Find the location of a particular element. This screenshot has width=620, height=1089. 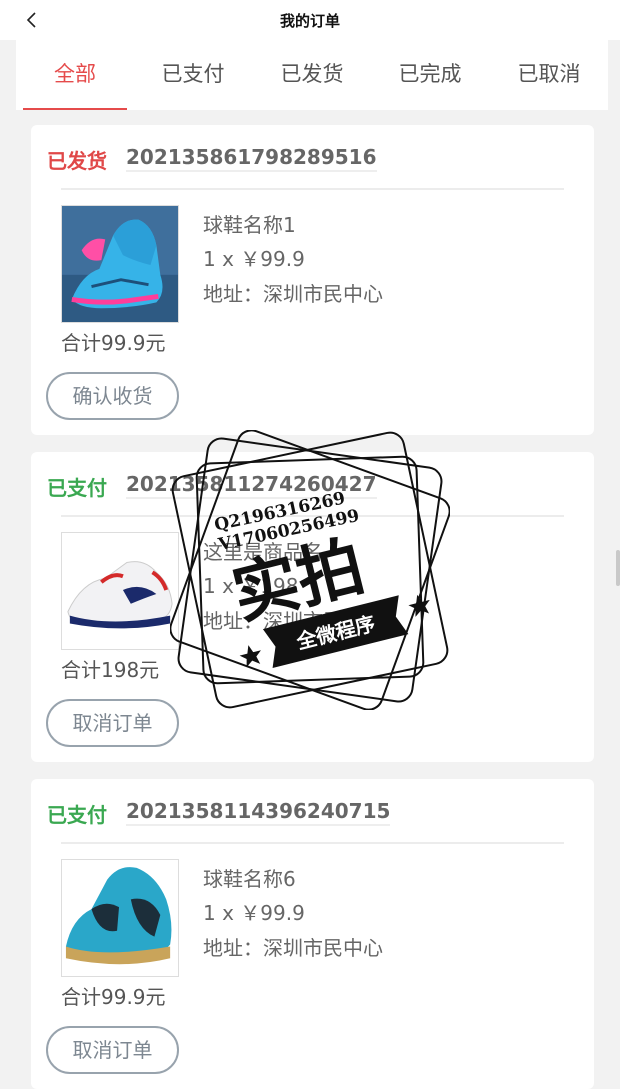

confirm-receipt-button: 确认收货 is located at coordinates (112, 396).